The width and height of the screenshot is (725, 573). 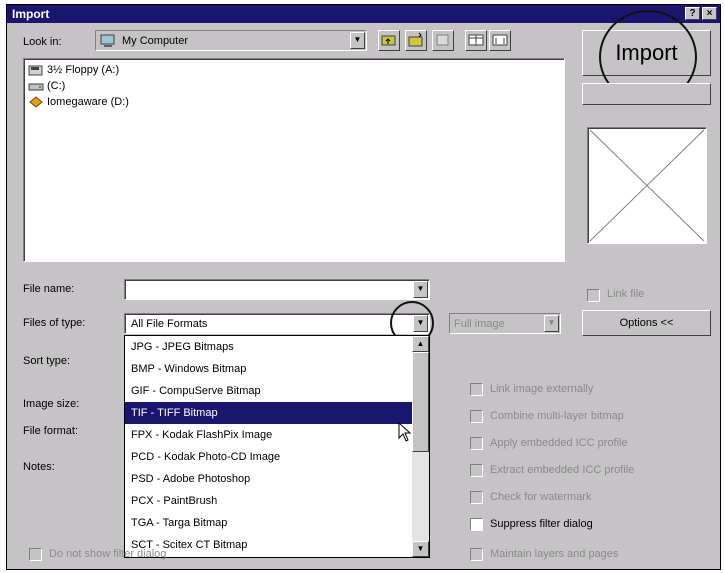 What do you see at coordinates (420, 289) in the screenshot?
I see `file-name-dropdown-arrow: ▼` at bounding box center [420, 289].